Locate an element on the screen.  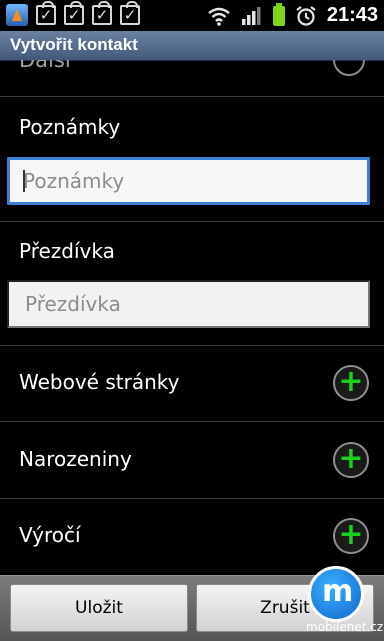
nickname-input is located at coordinates (188, 304).